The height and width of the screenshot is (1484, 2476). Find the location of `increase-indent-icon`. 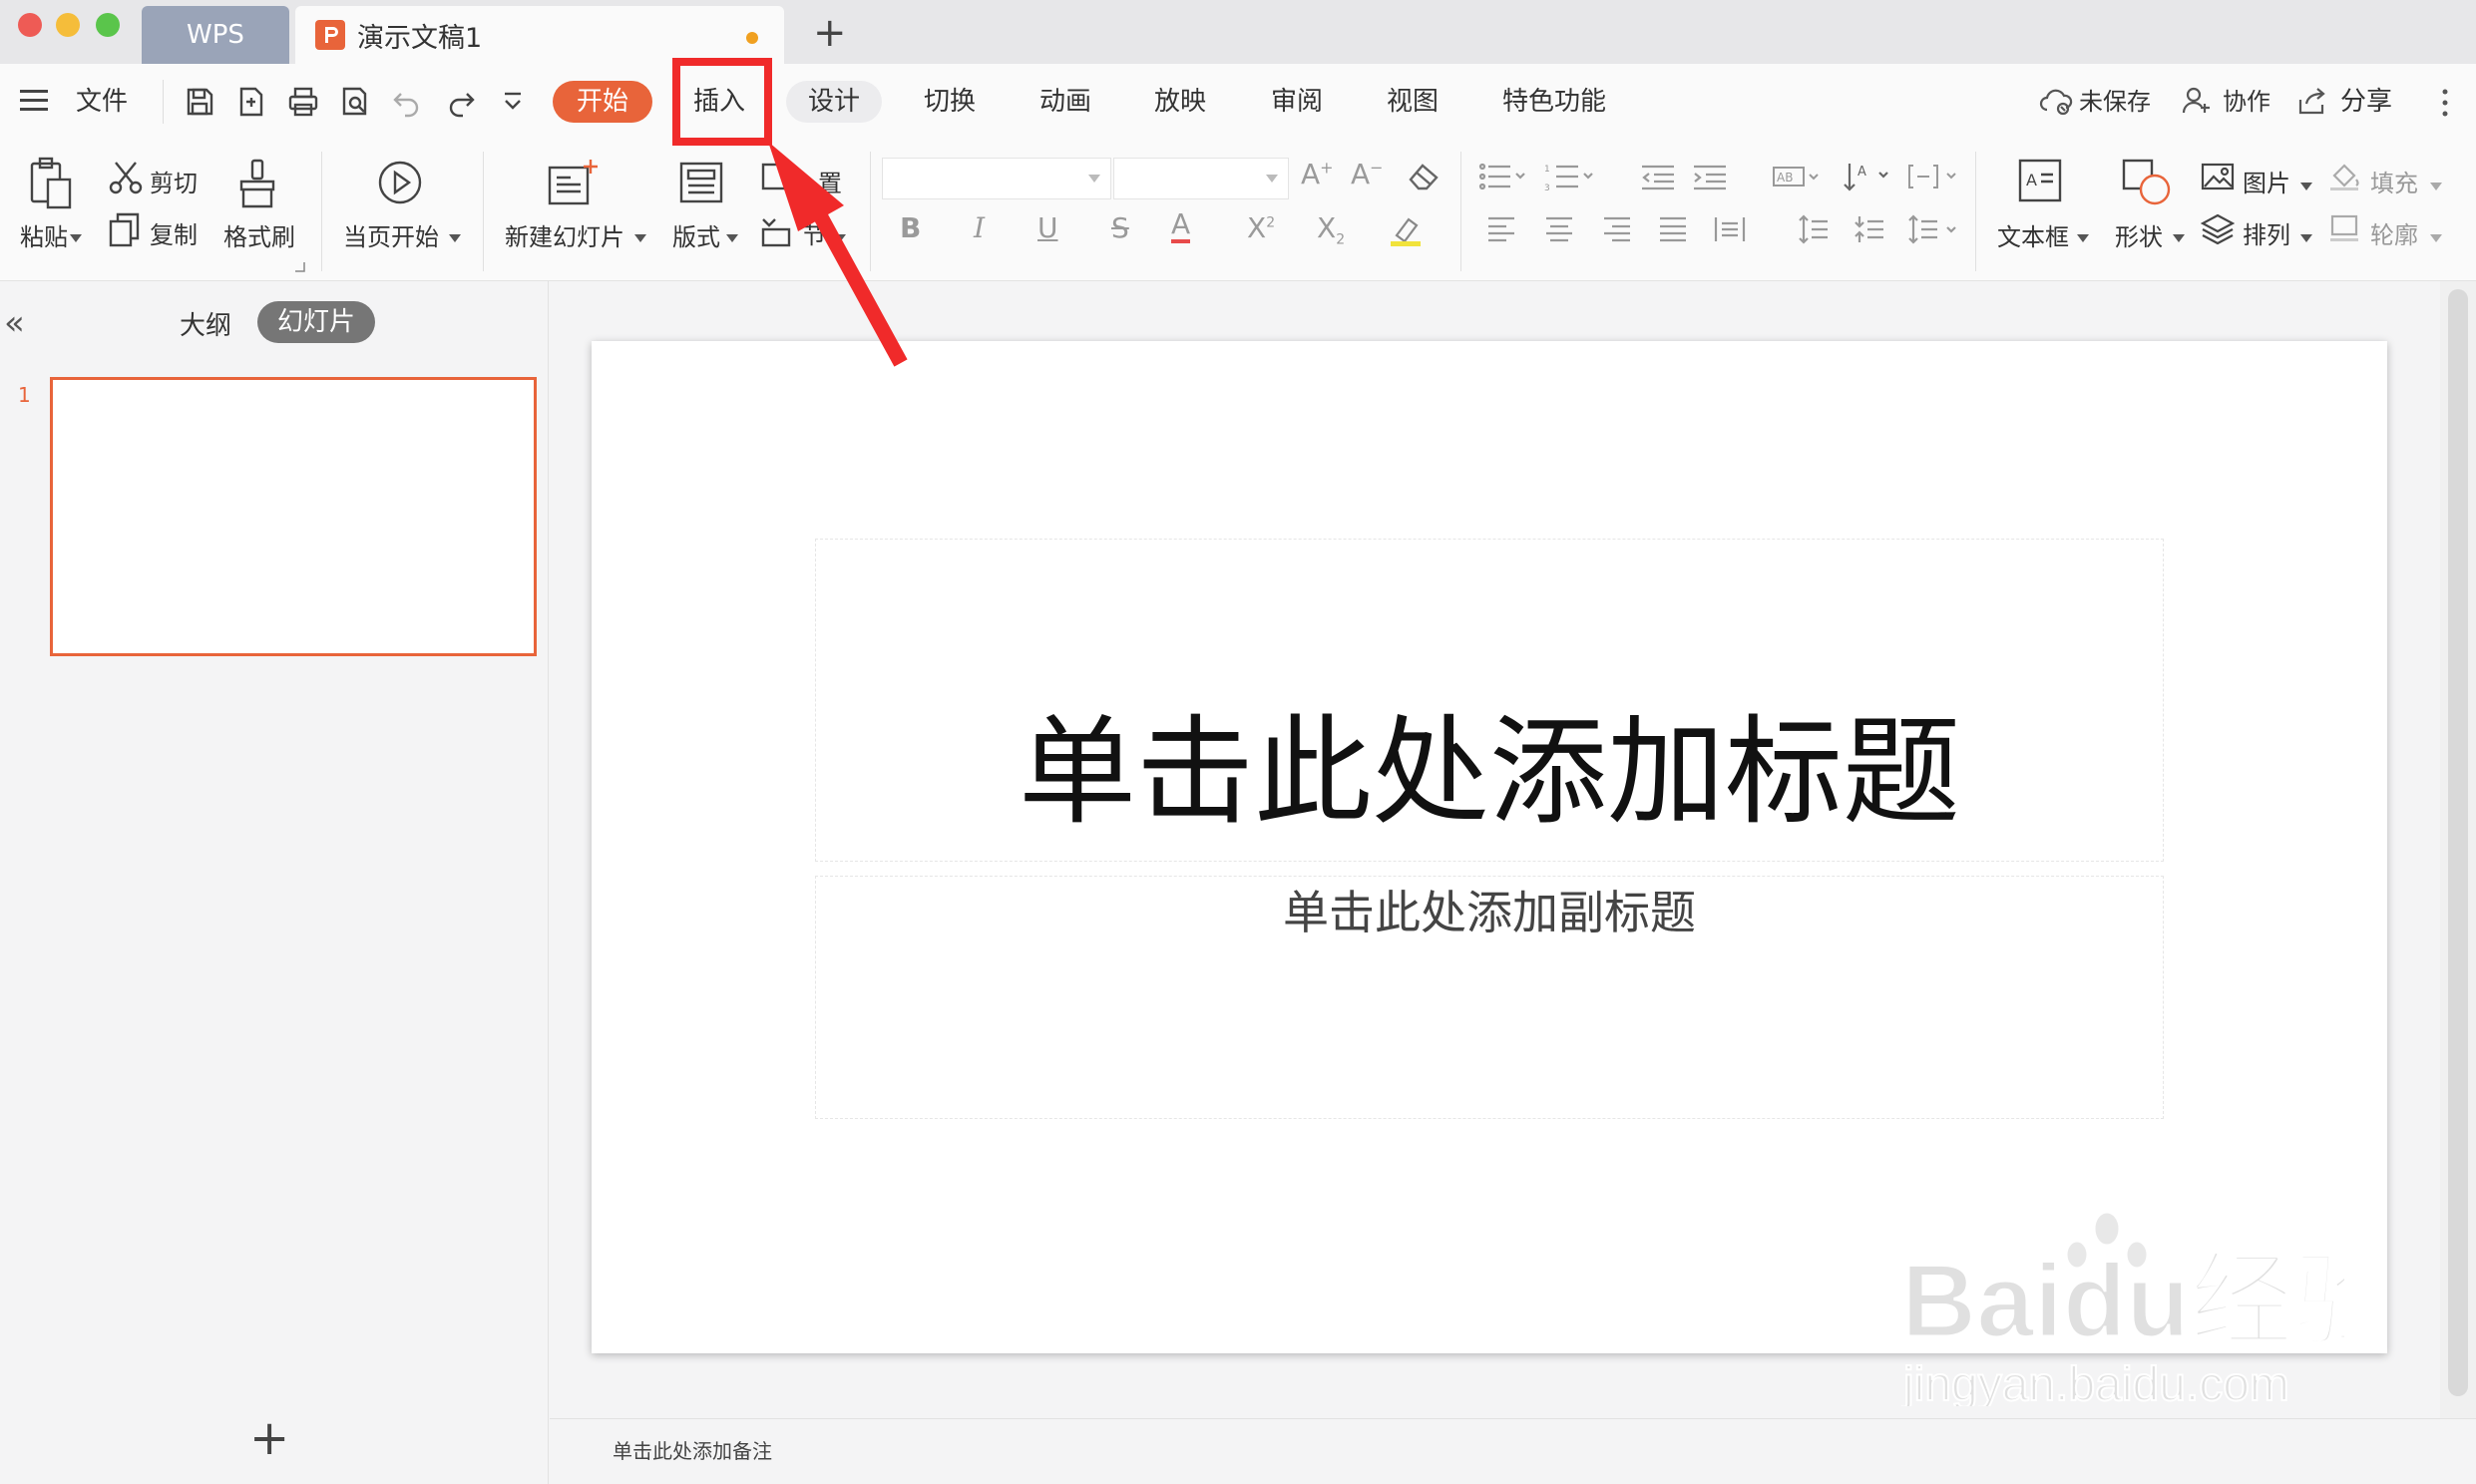

increase-indent-icon is located at coordinates (1710, 179).